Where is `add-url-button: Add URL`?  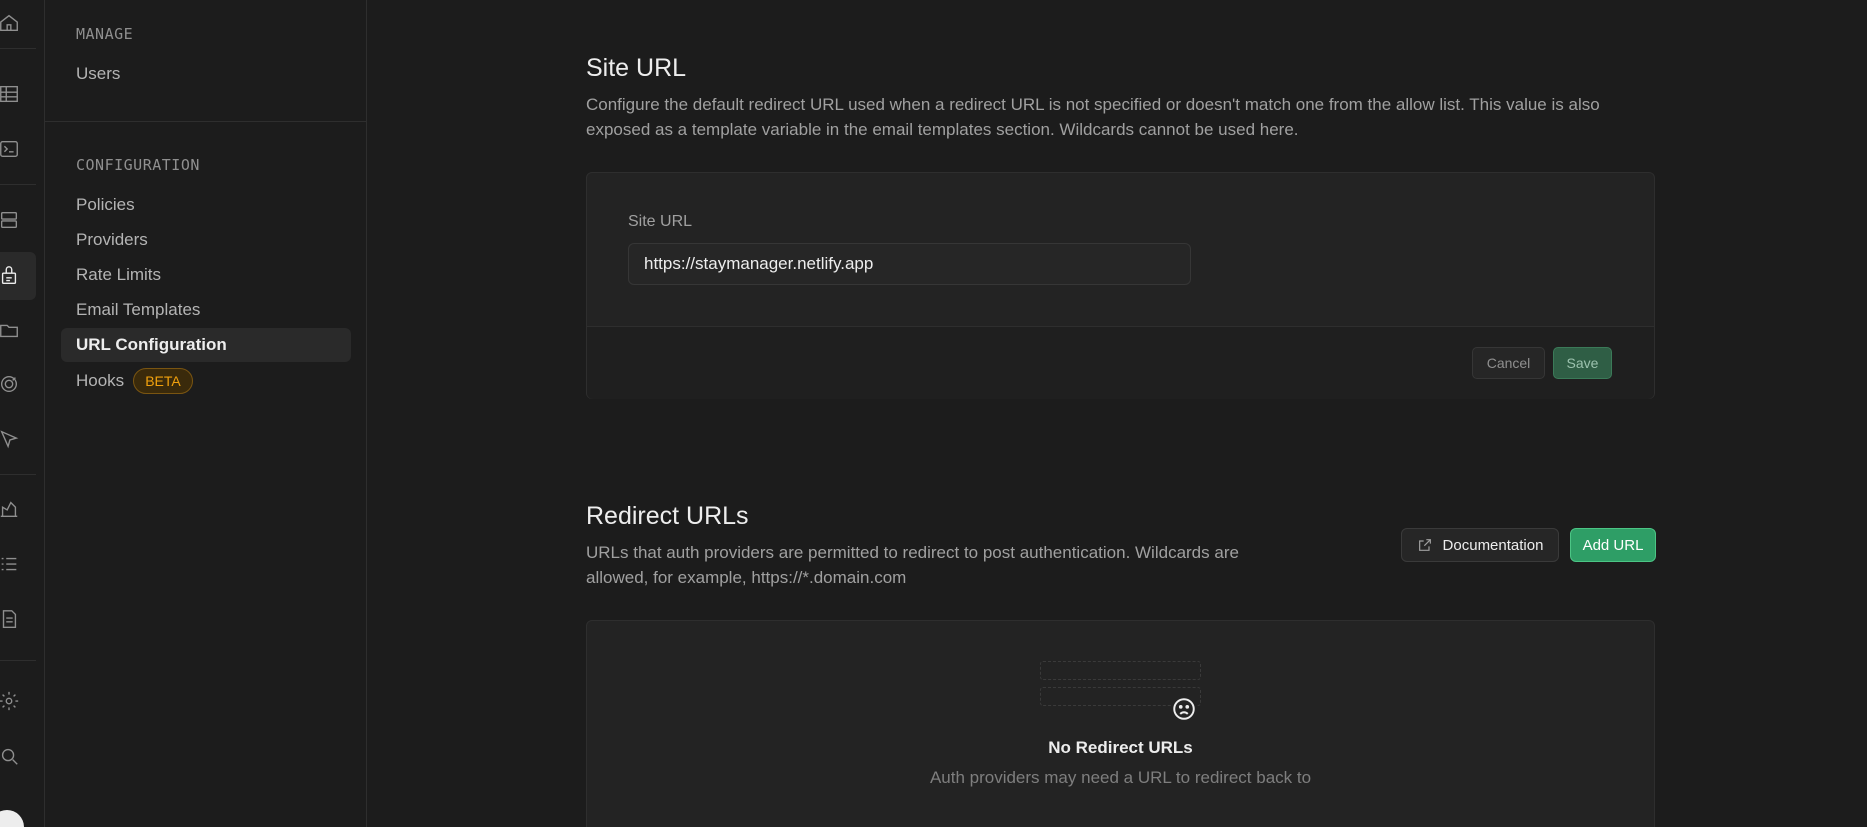 add-url-button: Add URL is located at coordinates (1613, 545).